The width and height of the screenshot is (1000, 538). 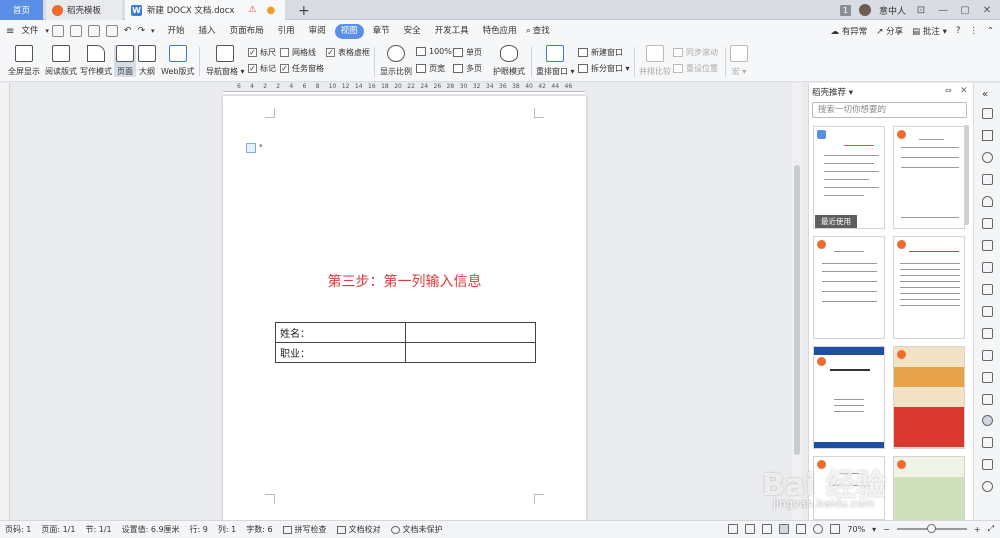 What do you see at coordinates (849, 31) in the screenshot?
I see `cloud-issue-button: ☁ 有异常` at bounding box center [849, 31].